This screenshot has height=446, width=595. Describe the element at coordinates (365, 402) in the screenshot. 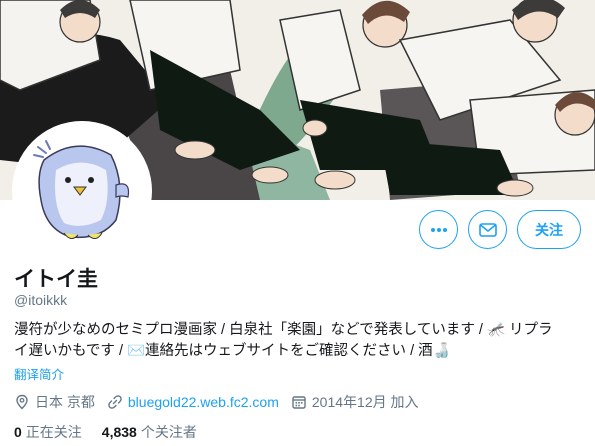

I see `join-date-text: 2014年12月 加入` at that location.